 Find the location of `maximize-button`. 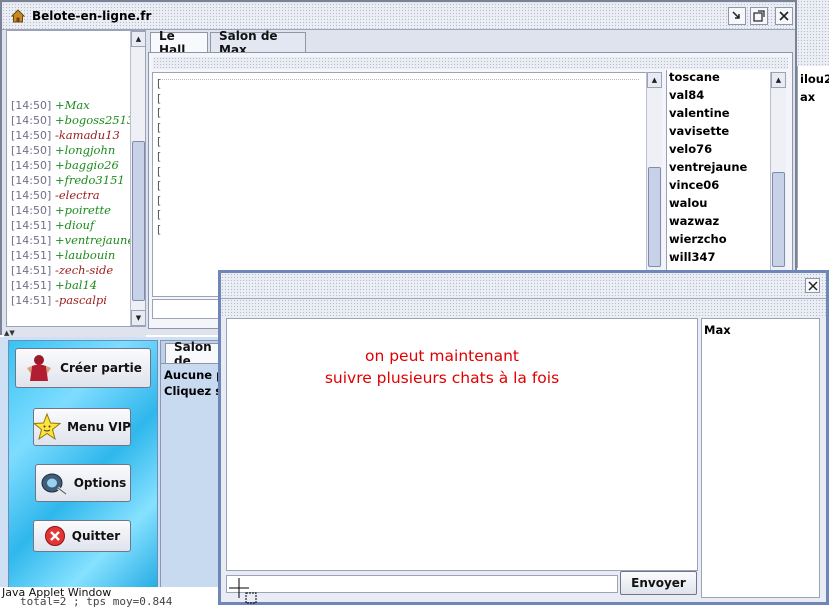

maximize-button is located at coordinates (759, 16).